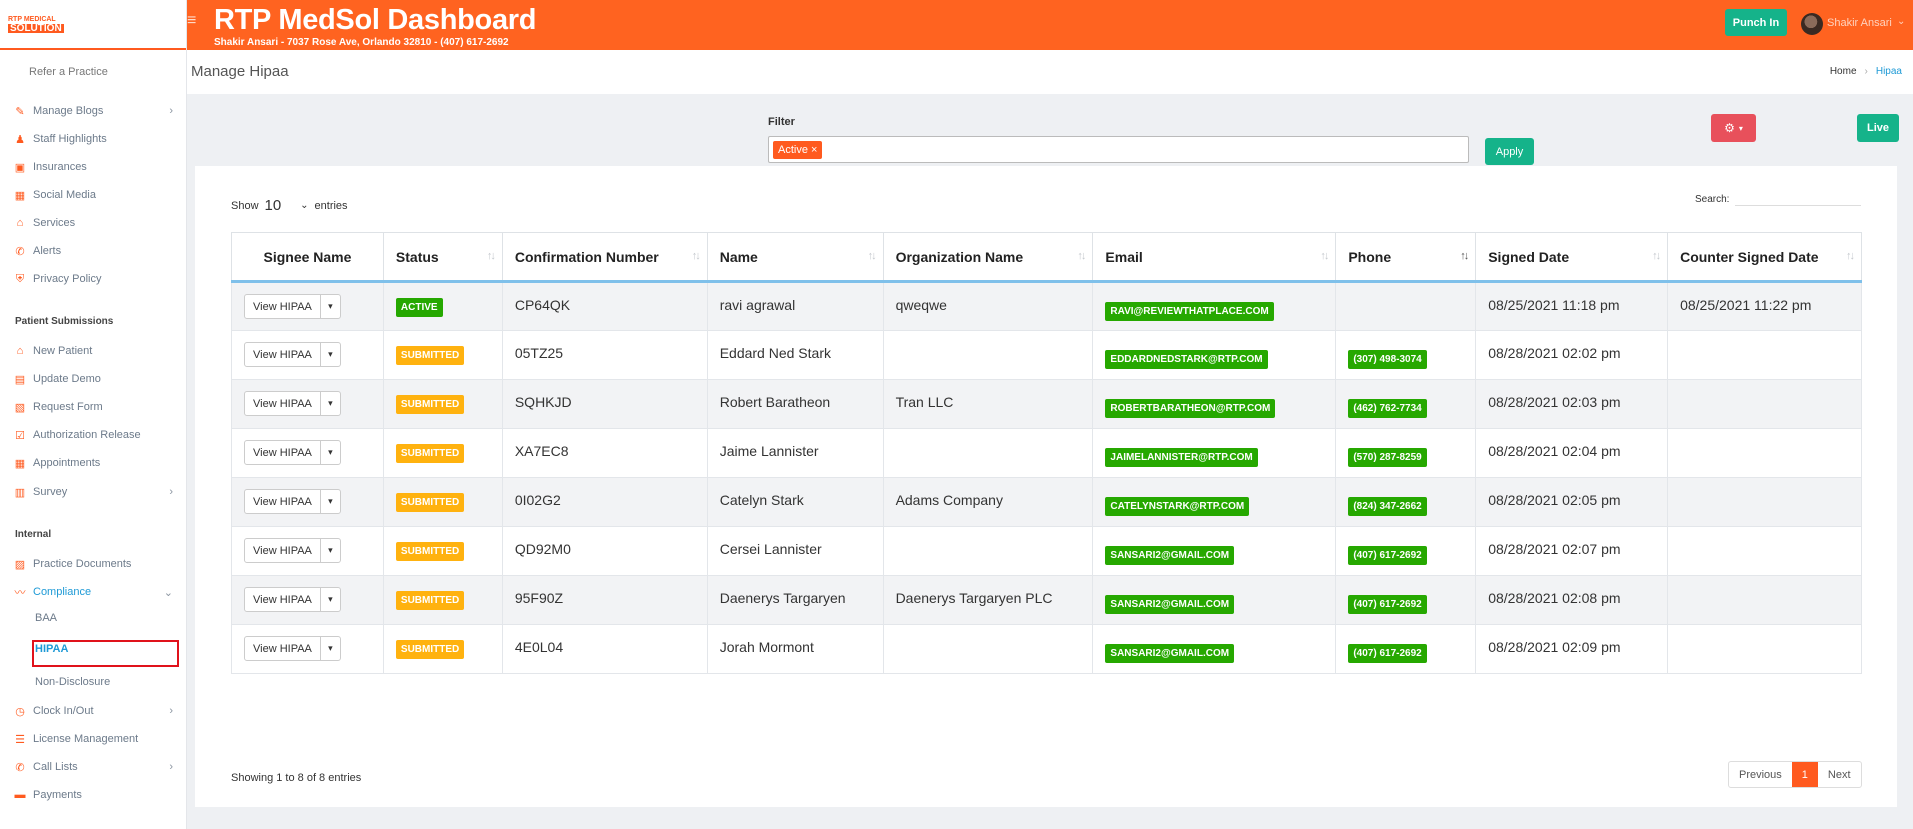  I want to click on sidebar-item-label: Clock In/Out, so click(63, 711).